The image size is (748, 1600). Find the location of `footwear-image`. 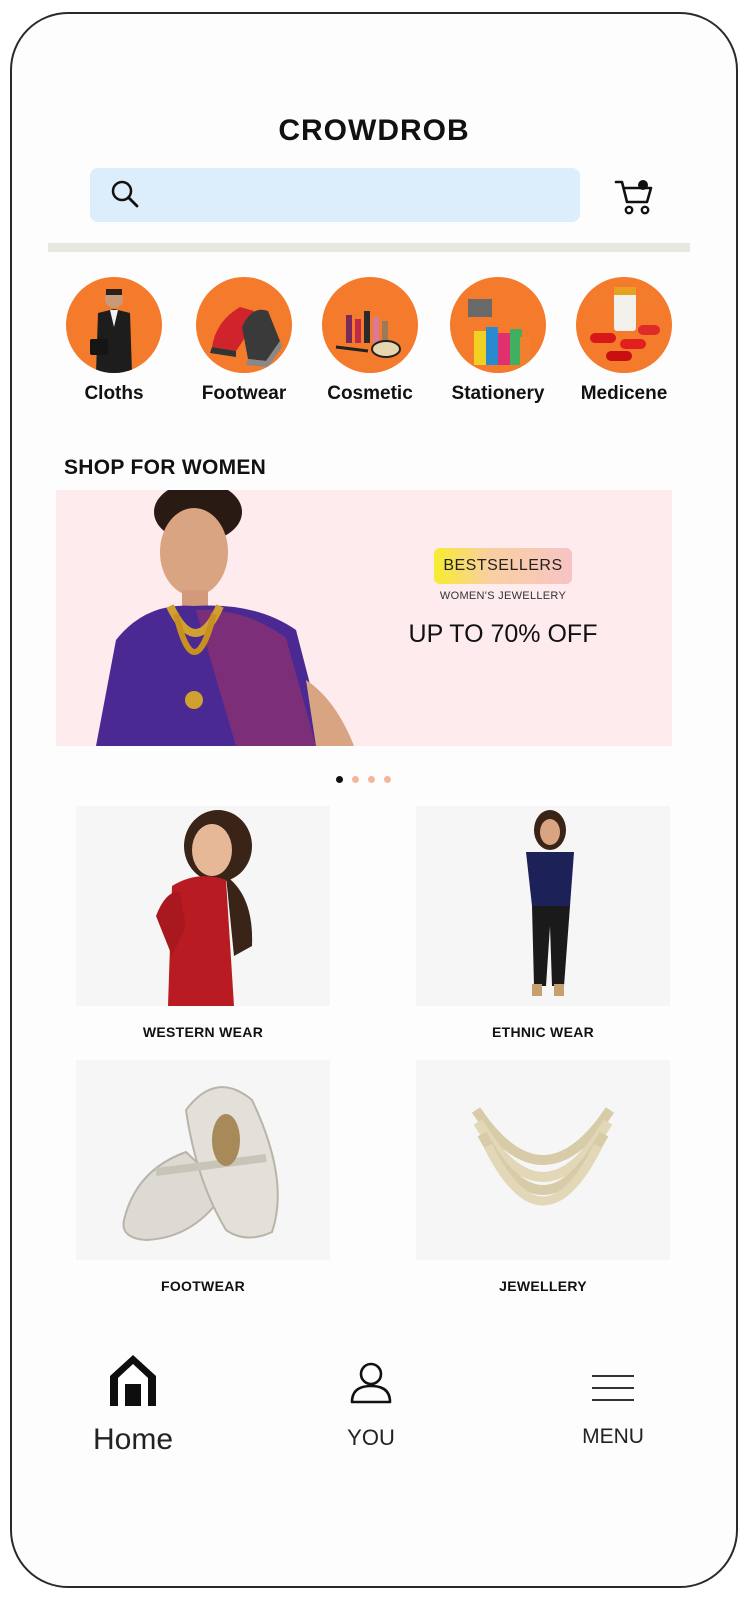

footwear-image is located at coordinates (244, 325).